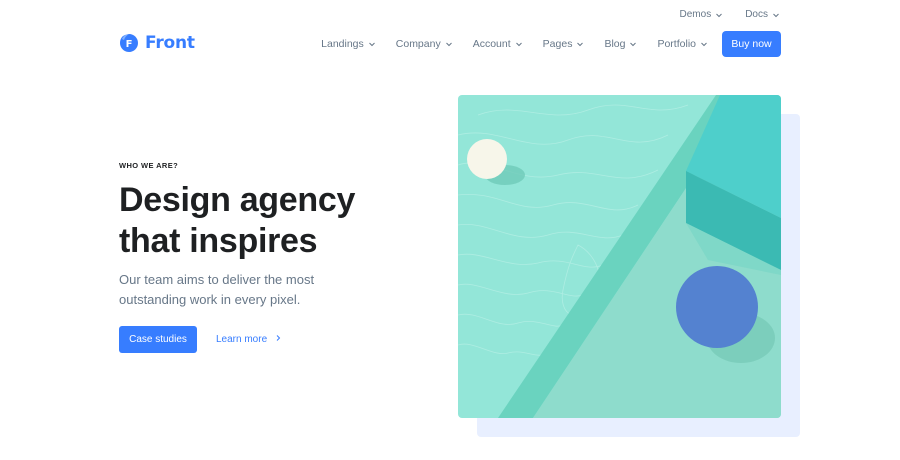 This screenshot has height=460, width=900. I want to click on learn-more-label: Learn more, so click(242, 339).